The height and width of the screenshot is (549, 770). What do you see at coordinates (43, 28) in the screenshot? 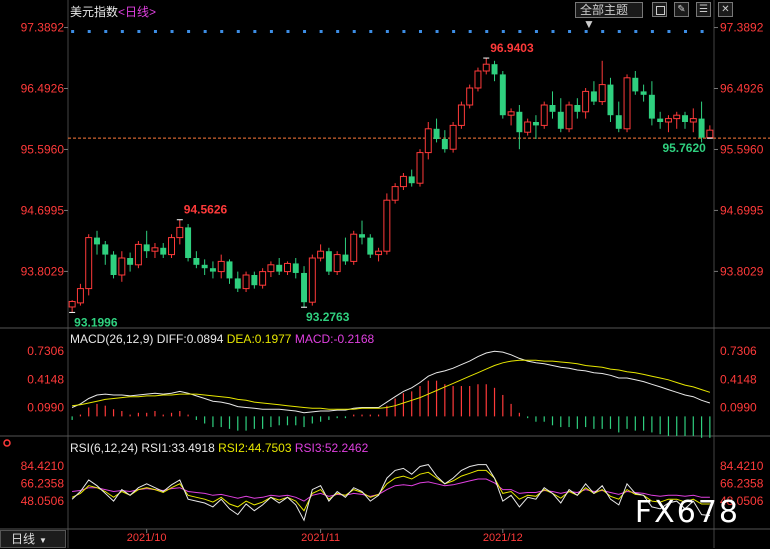
I see `price-tick-left: 97.3892` at bounding box center [43, 28].